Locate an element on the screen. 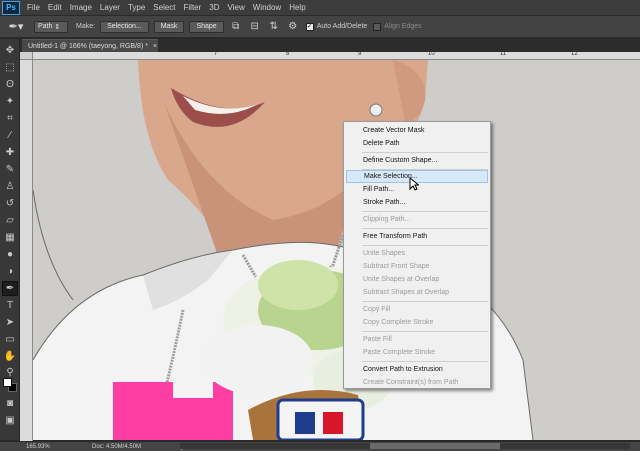 Image resolution: width=640 pixels, height=451 pixels. eraser-tool-icon: ▱ is located at coordinates (10, 220).